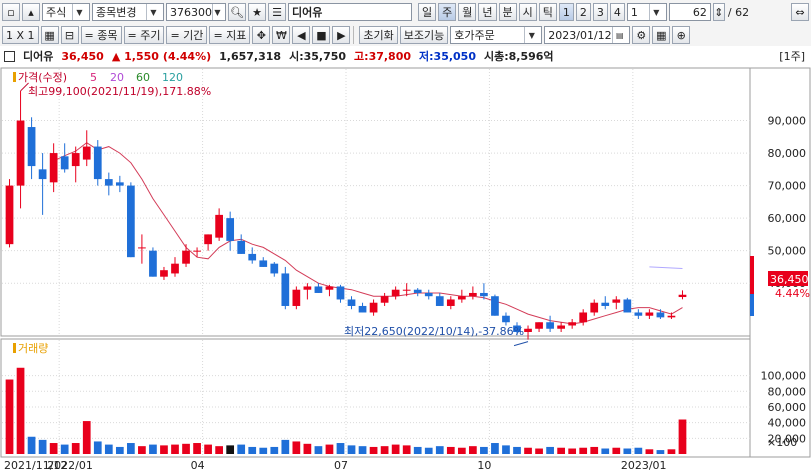 The image size is (811, 475). Describe the element at coordinates (383, 56) in the screenshot. I see `info-high: 고:37,800` at that location.